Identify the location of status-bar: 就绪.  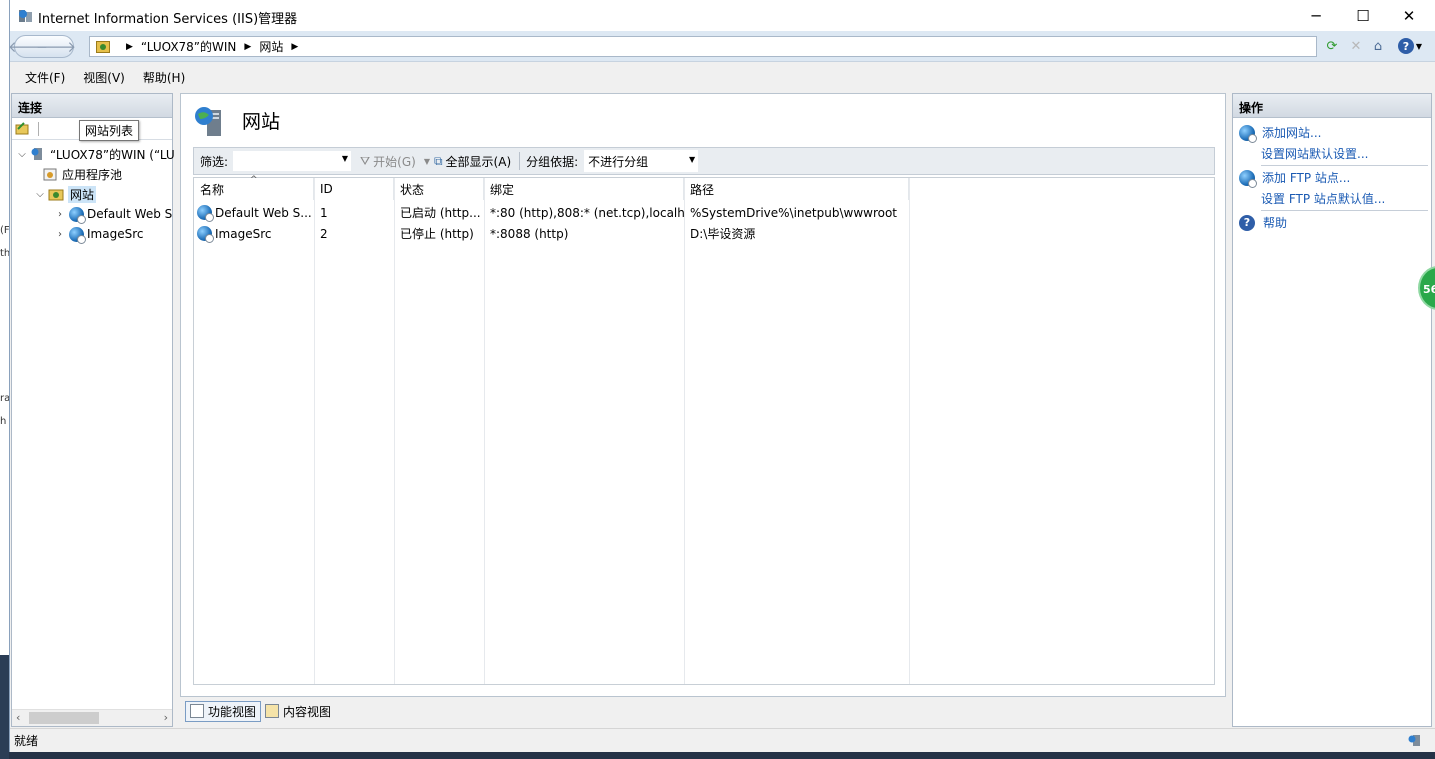
(722, 740).